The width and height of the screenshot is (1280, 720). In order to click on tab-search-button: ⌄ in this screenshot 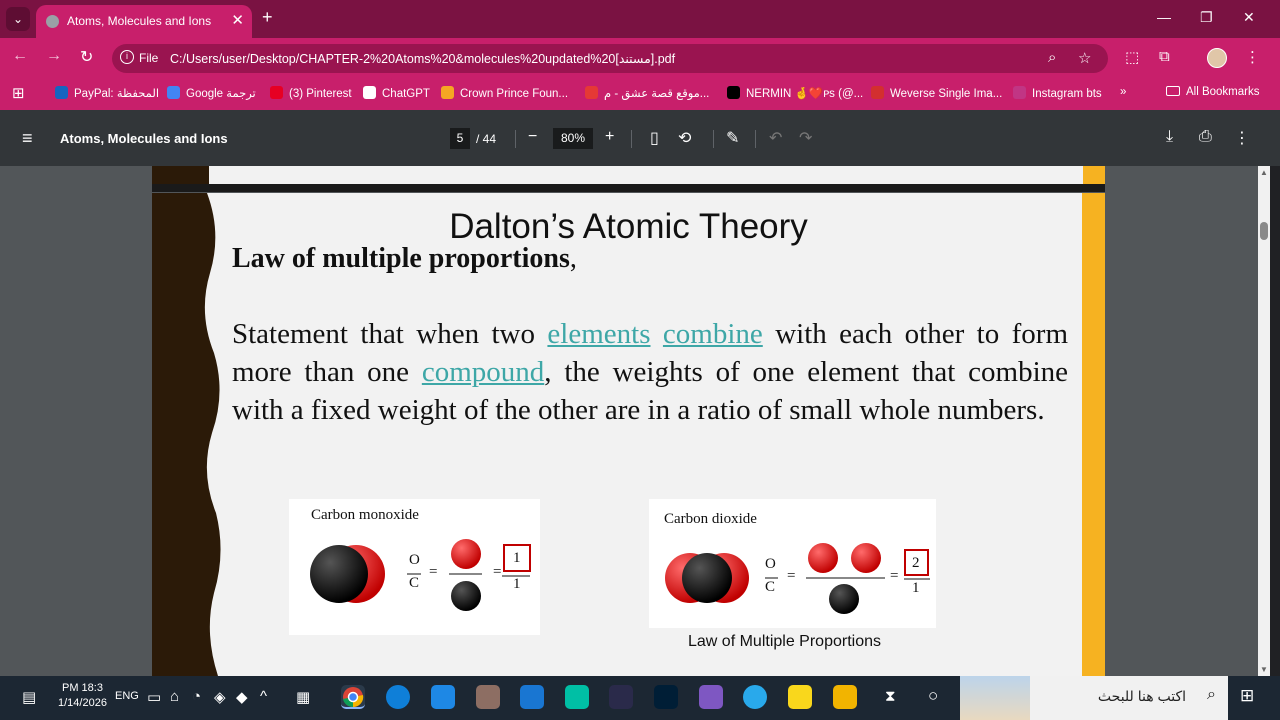, I will do `click(18, 19)`.